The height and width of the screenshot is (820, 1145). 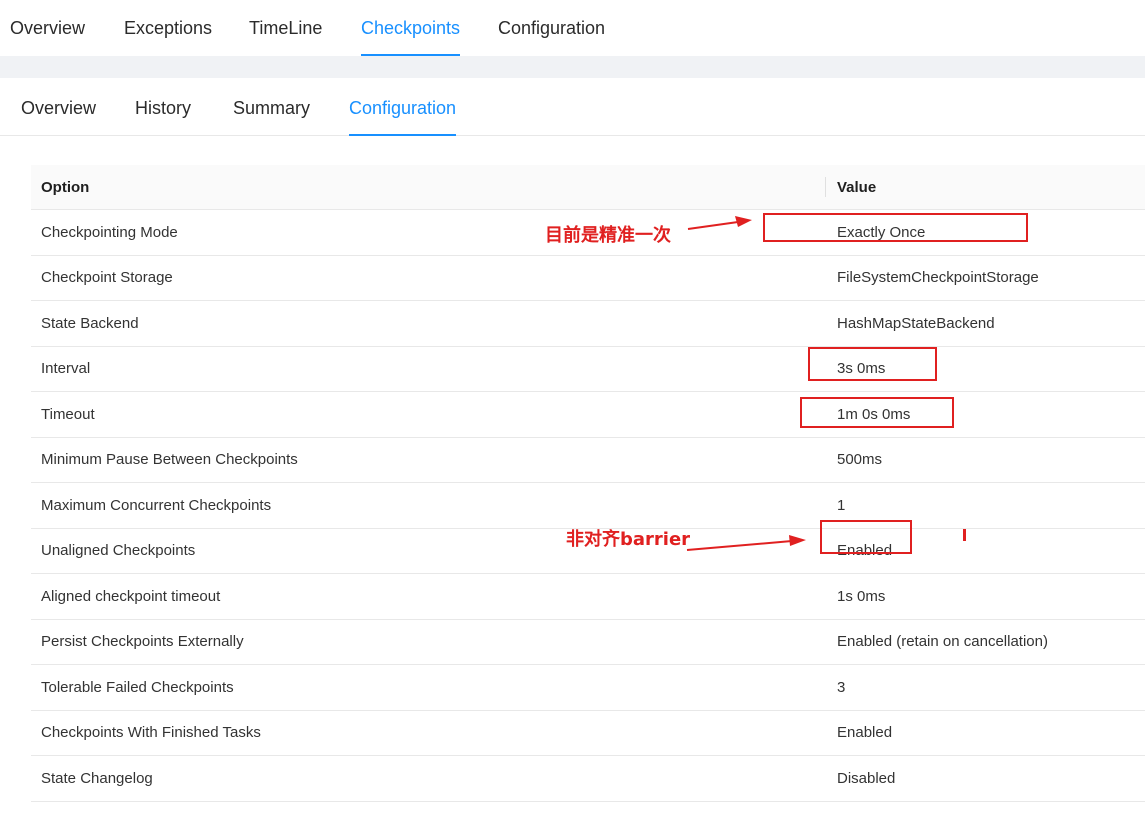 I want to click on arrow-line-unaligned, so click(x=739, y=545).